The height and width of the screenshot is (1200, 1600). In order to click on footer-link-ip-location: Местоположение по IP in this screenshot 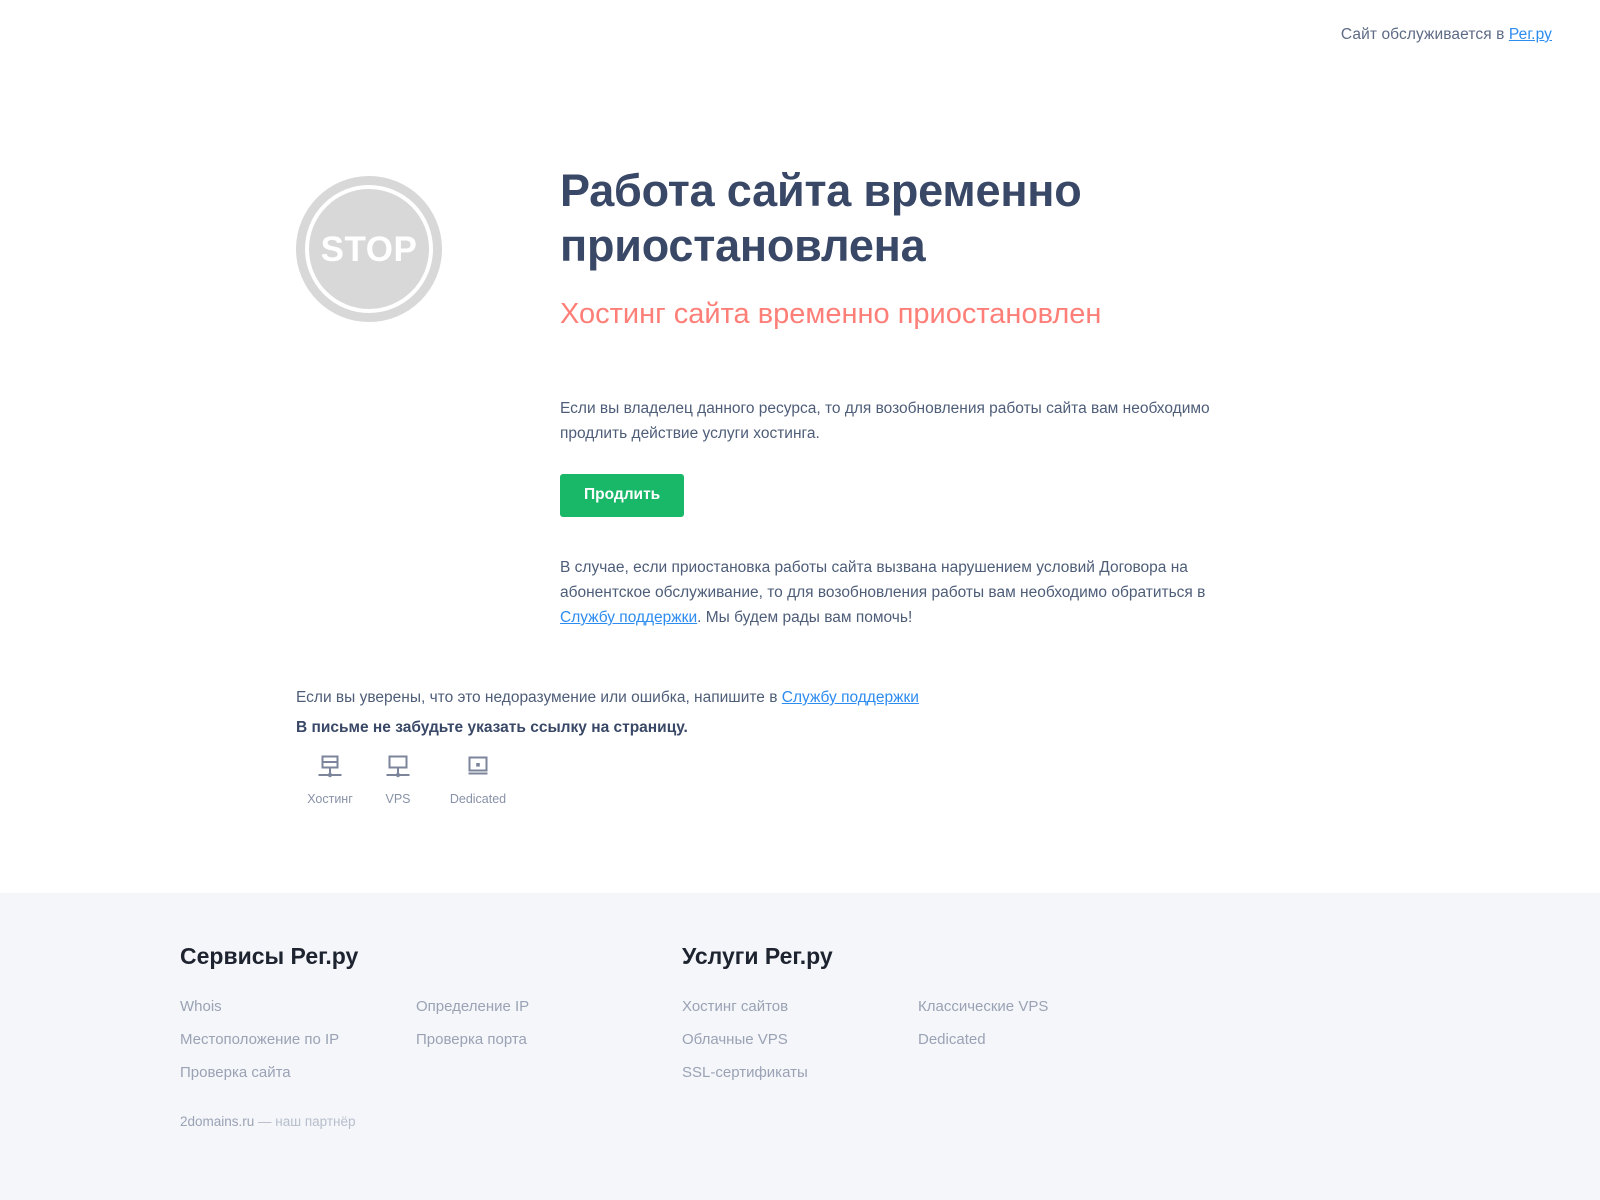, I will do `click(298, 1040)`.